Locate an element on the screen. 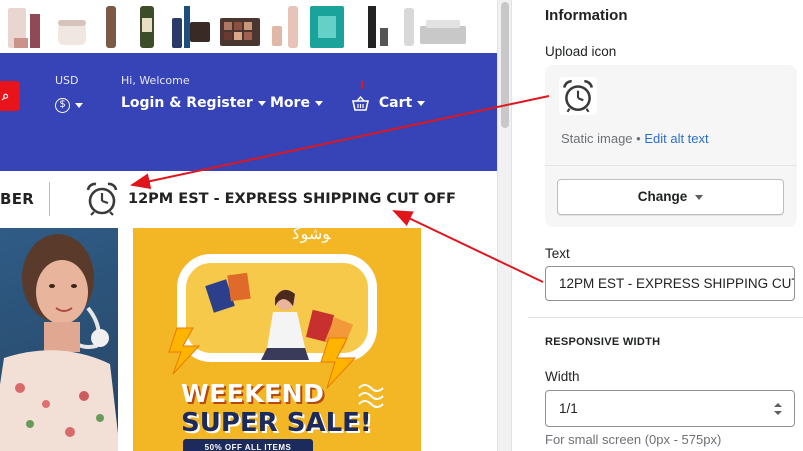 The height and width of the screenshot is (451, 803). login-register-link: Login & Register is located at coordinates (193, 103).